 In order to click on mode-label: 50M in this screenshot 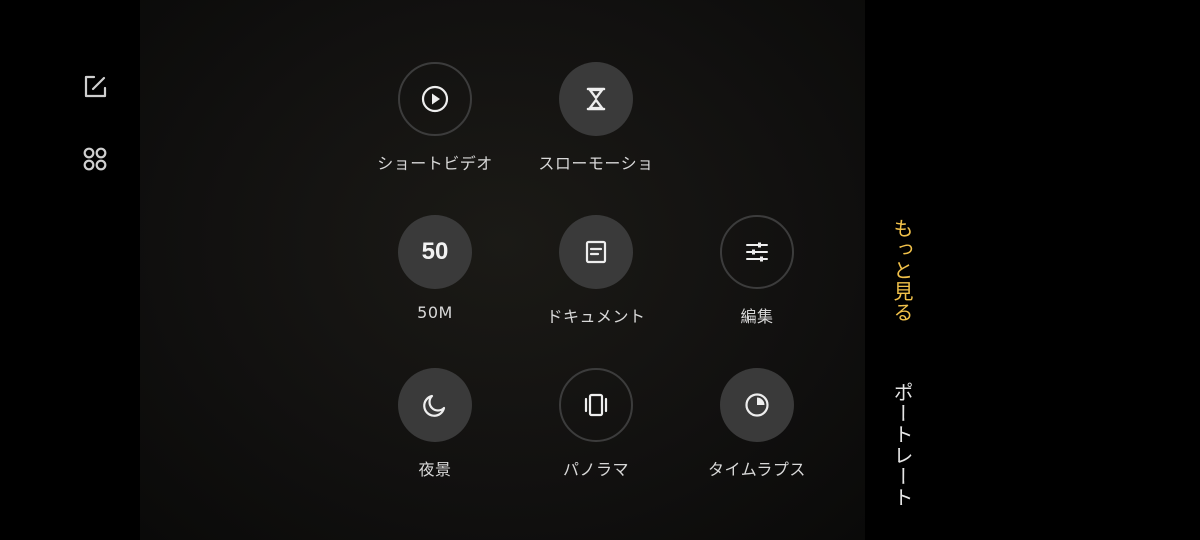, I will do `click(435, 312)`.